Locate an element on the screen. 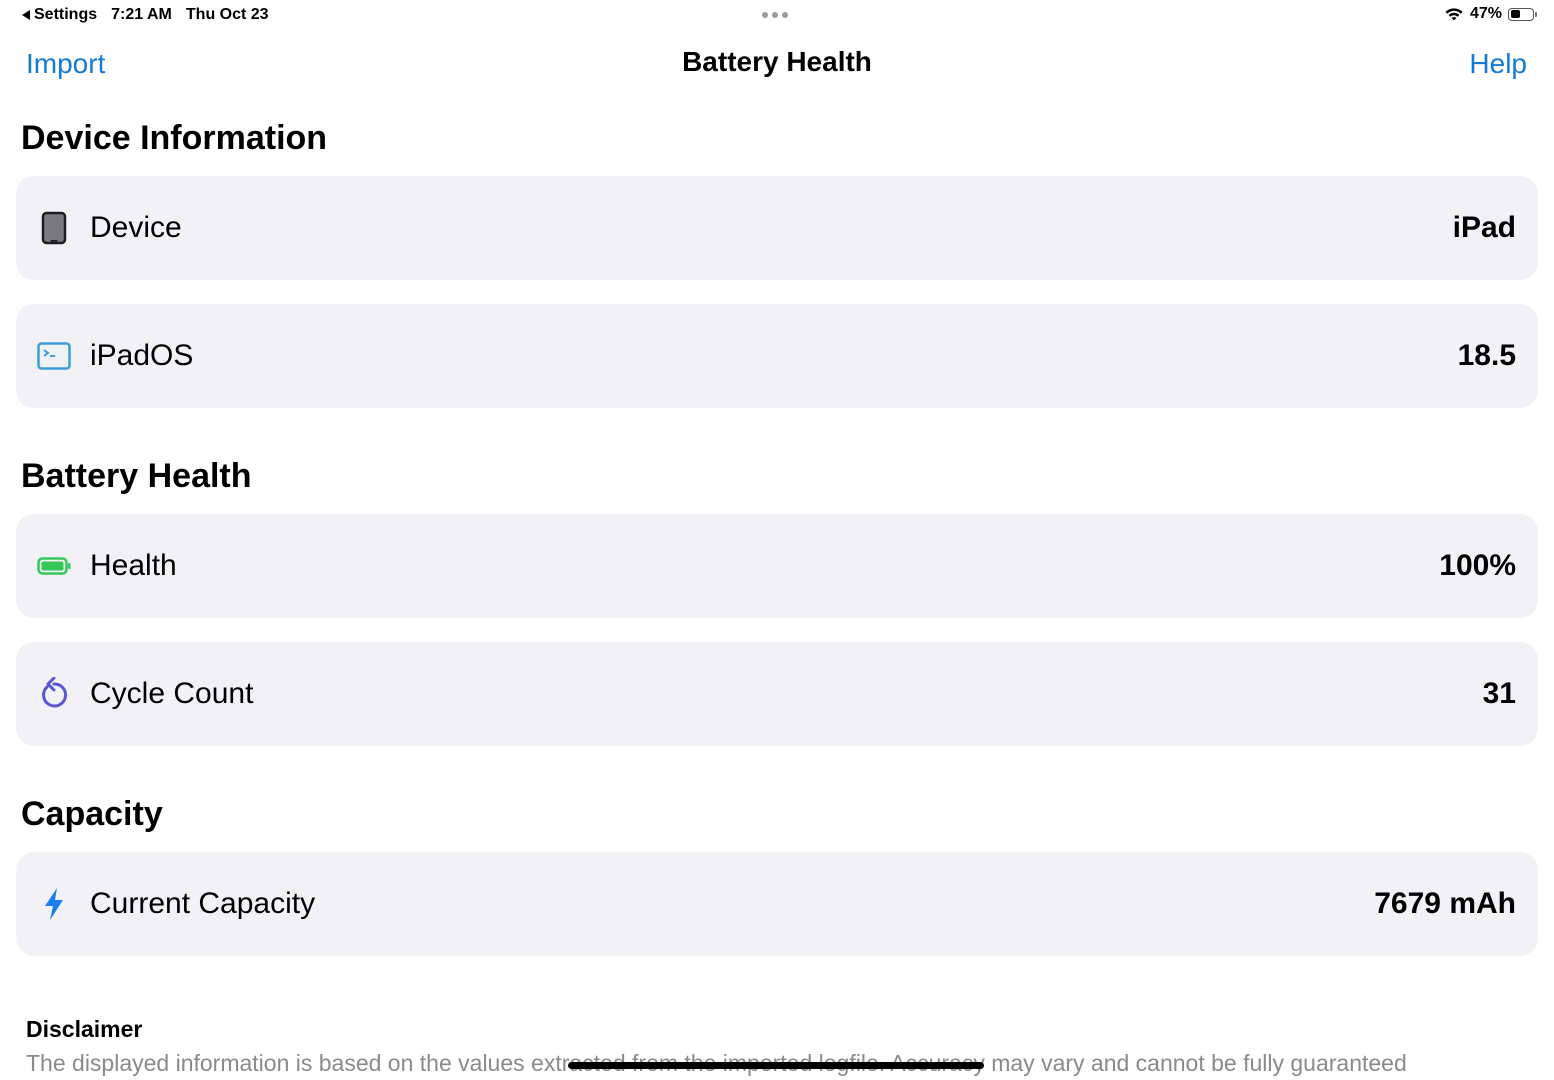 This screenshot has width=1554, height=1080. status-left: Settings 7:21 AM Thu Oct 23 is located at coordinates (145, 15).